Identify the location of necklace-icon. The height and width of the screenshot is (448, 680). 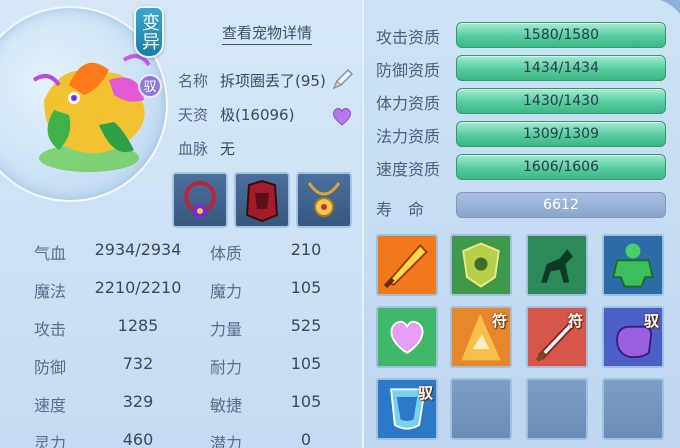
(200, 199).